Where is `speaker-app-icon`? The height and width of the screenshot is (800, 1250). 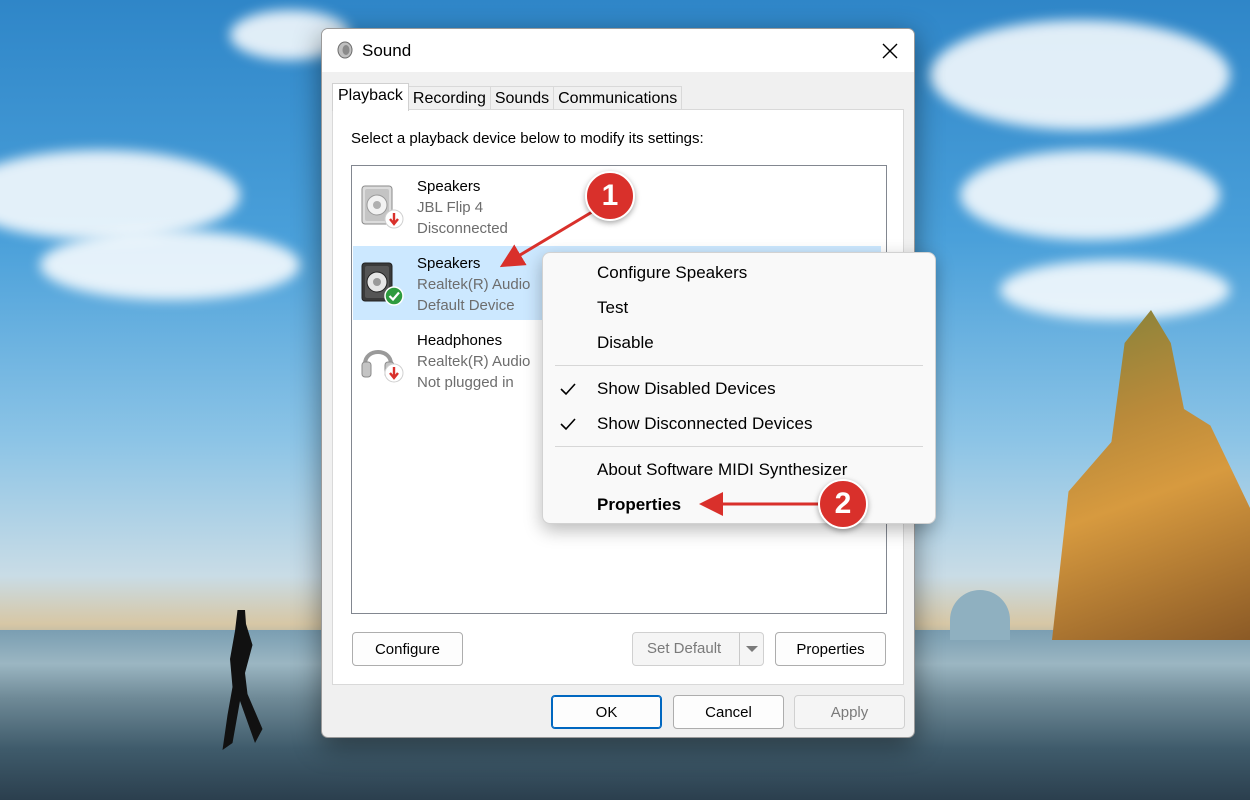
speaker-app-icon is located at coordinates (345, 50).